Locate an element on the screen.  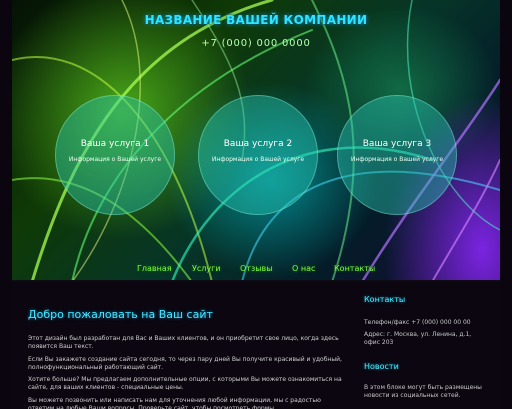
company-name: НАЗВАНИЕ ВАШЕЙ КОМПАНИИ is located at coordinates (256, 20).